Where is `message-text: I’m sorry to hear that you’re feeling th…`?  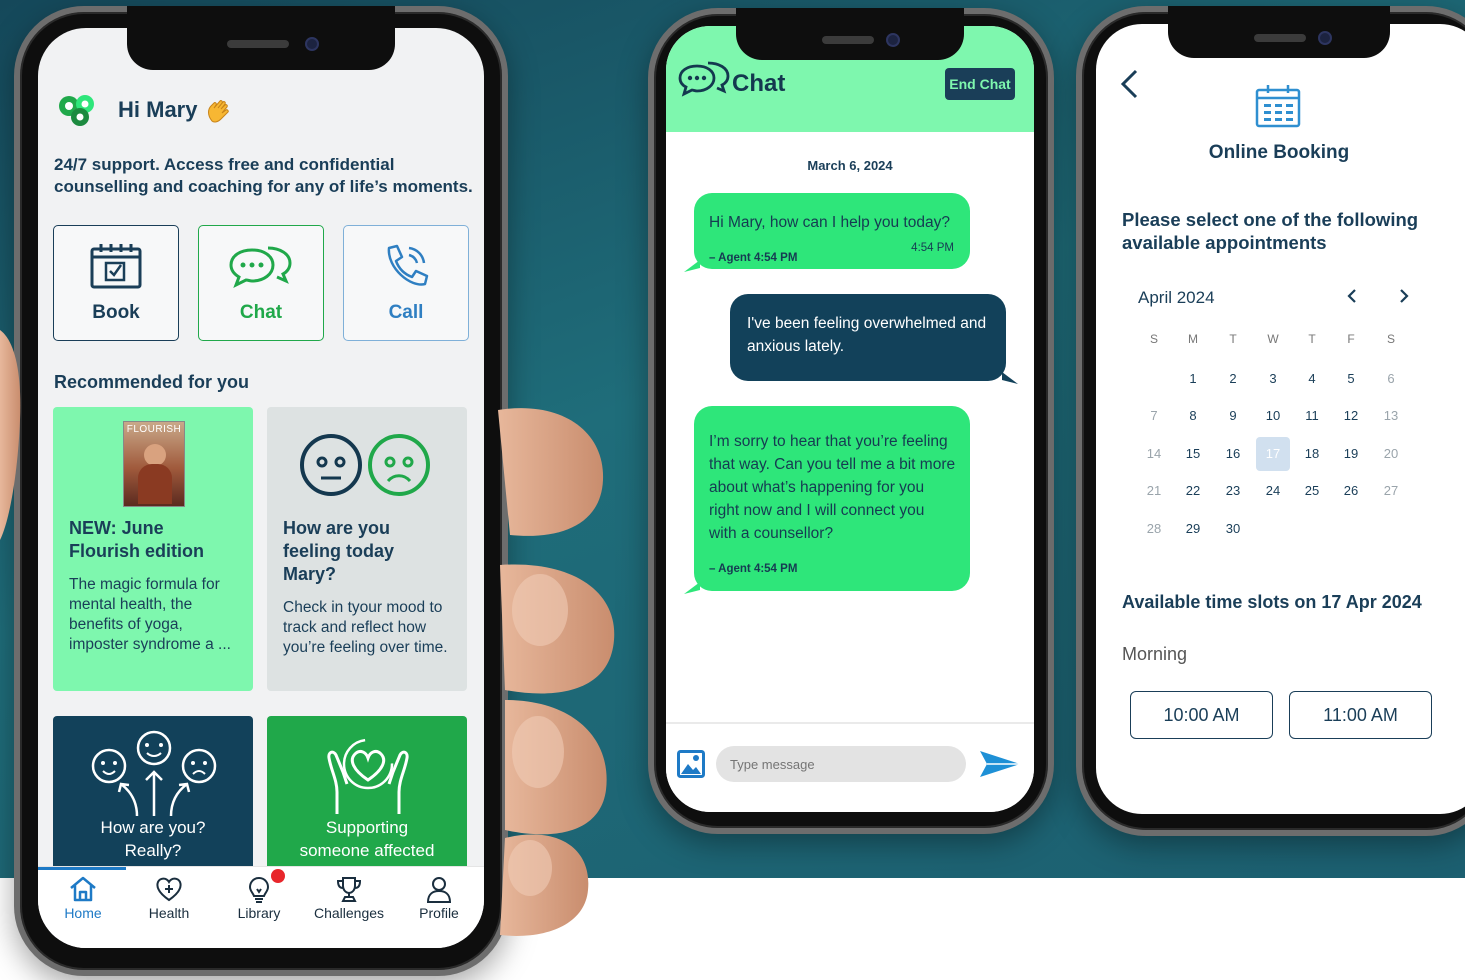 message-text: I’m sorry to hear that you’re feeling th… is located at coordinates (832, 487).